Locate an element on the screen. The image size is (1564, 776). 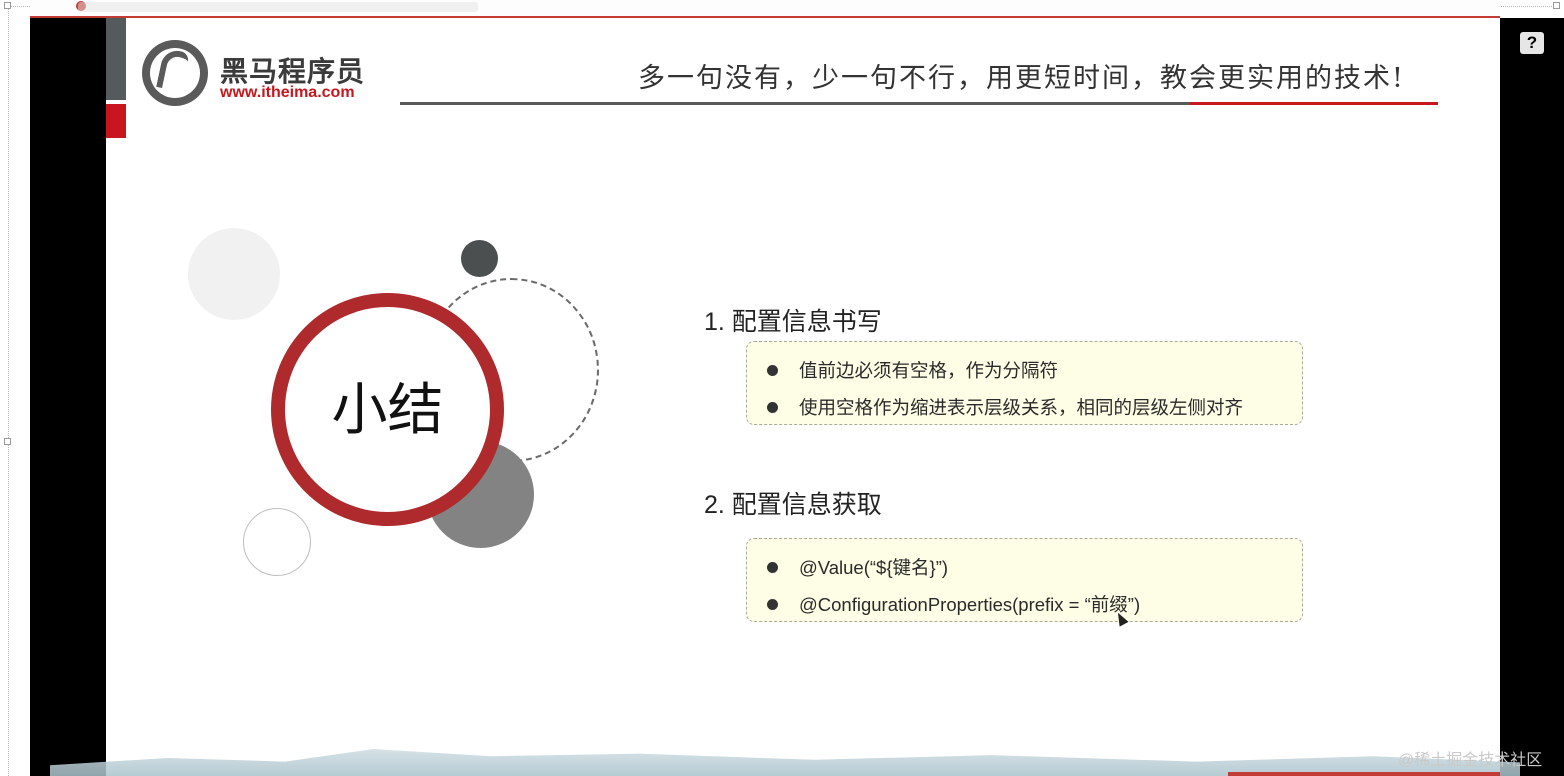
summary-title: 小结 is located at coordinates (387, 409).